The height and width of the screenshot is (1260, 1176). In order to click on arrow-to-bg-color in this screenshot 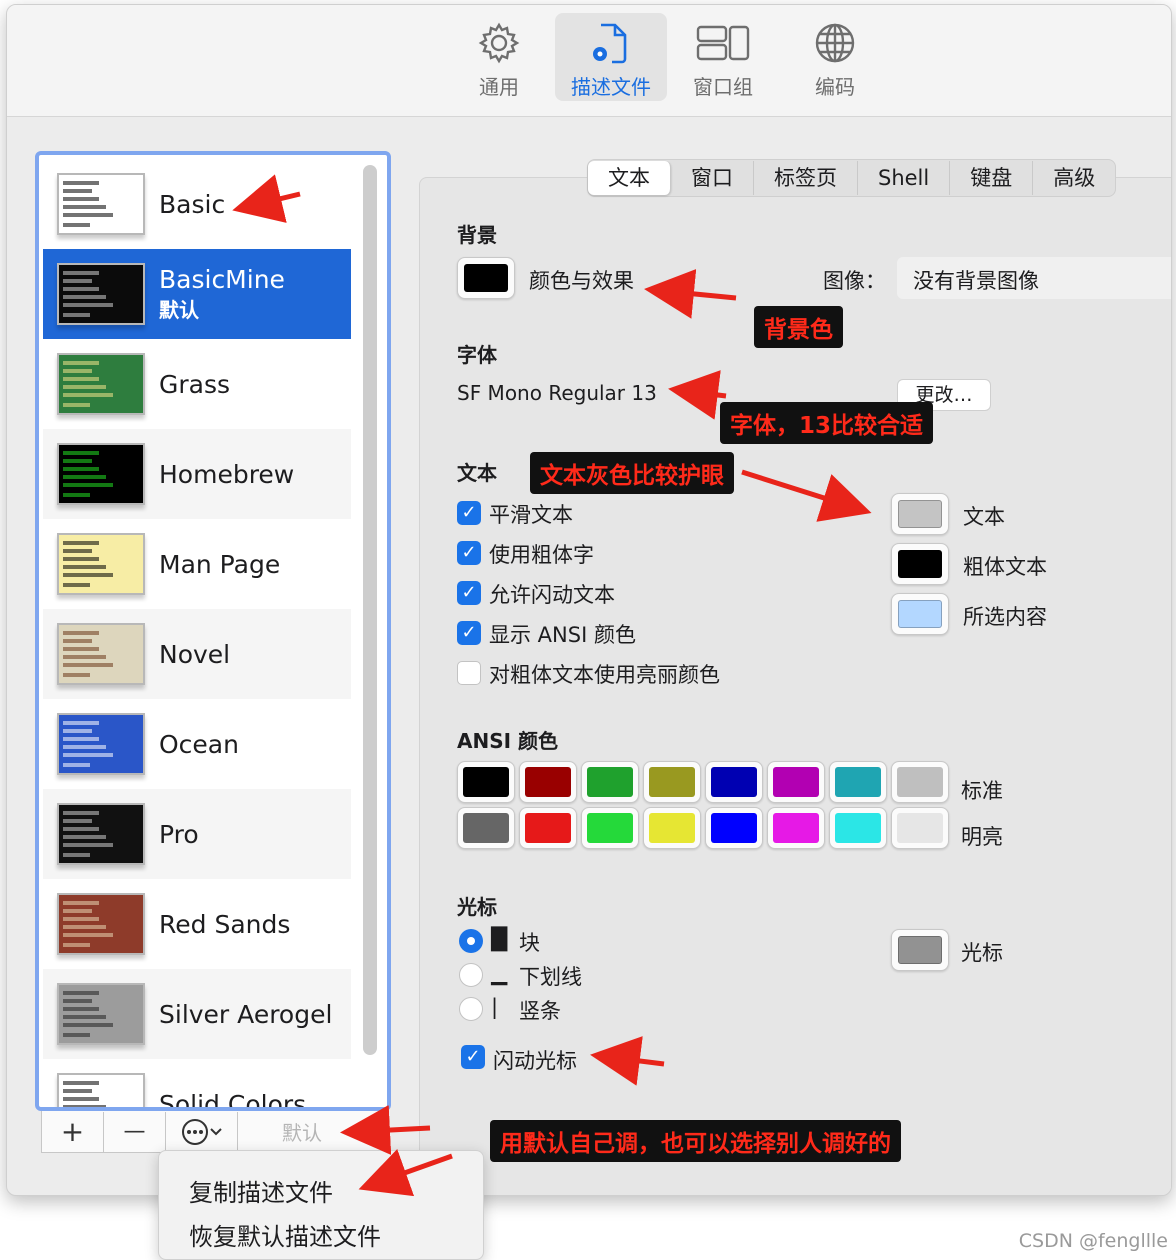, I will do `click(690, 294)`.